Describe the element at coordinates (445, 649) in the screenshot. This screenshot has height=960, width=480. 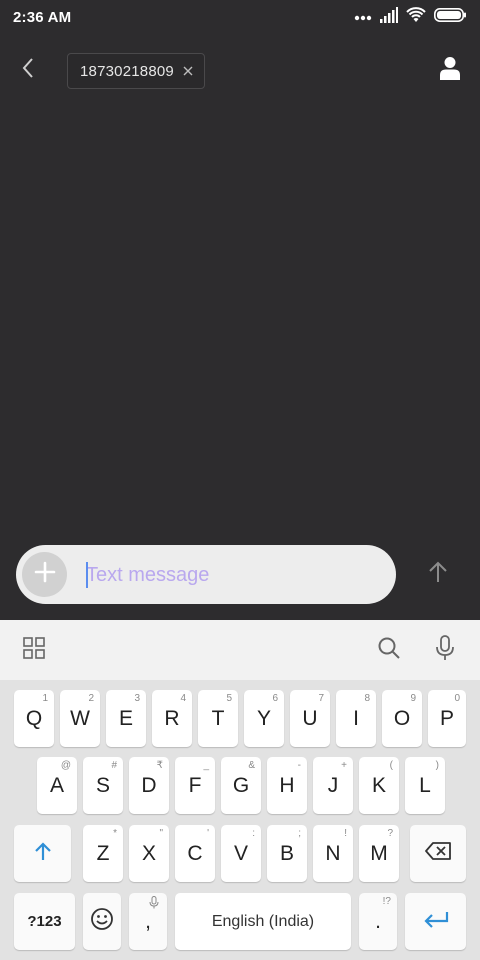
I see `voice-input-button` at that location.